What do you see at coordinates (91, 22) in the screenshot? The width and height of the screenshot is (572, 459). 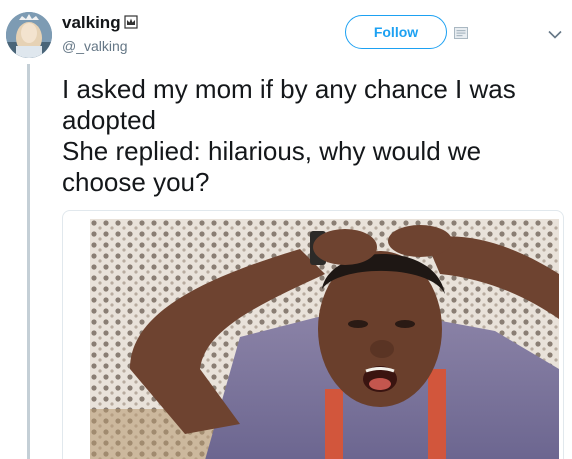 I see `display-name: valking` at bounding box center [91, 22].